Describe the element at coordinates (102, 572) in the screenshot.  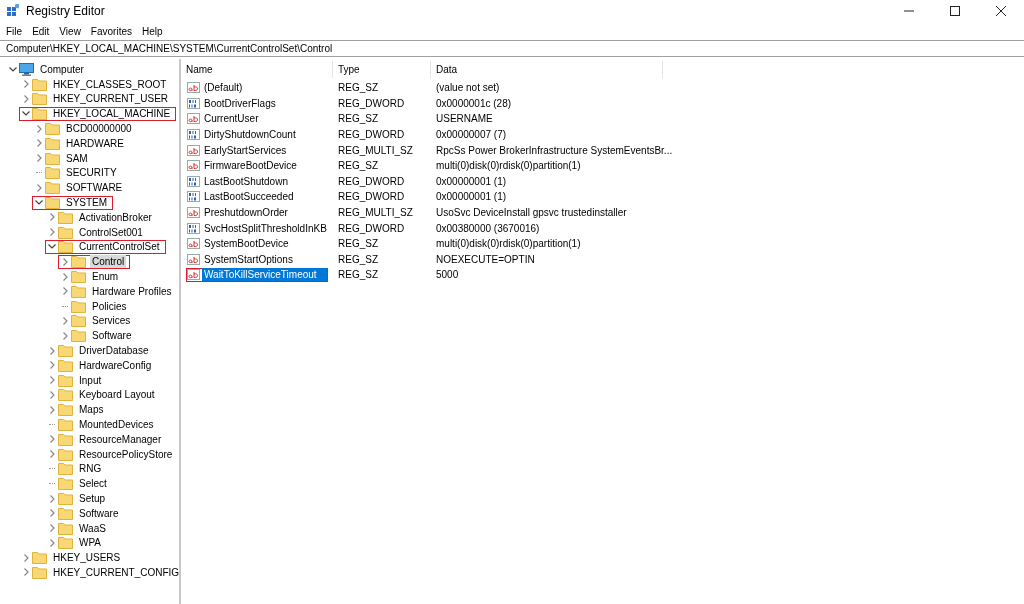
I see `tree-item: HKEY_CURRENT_CONFIG` at that location.